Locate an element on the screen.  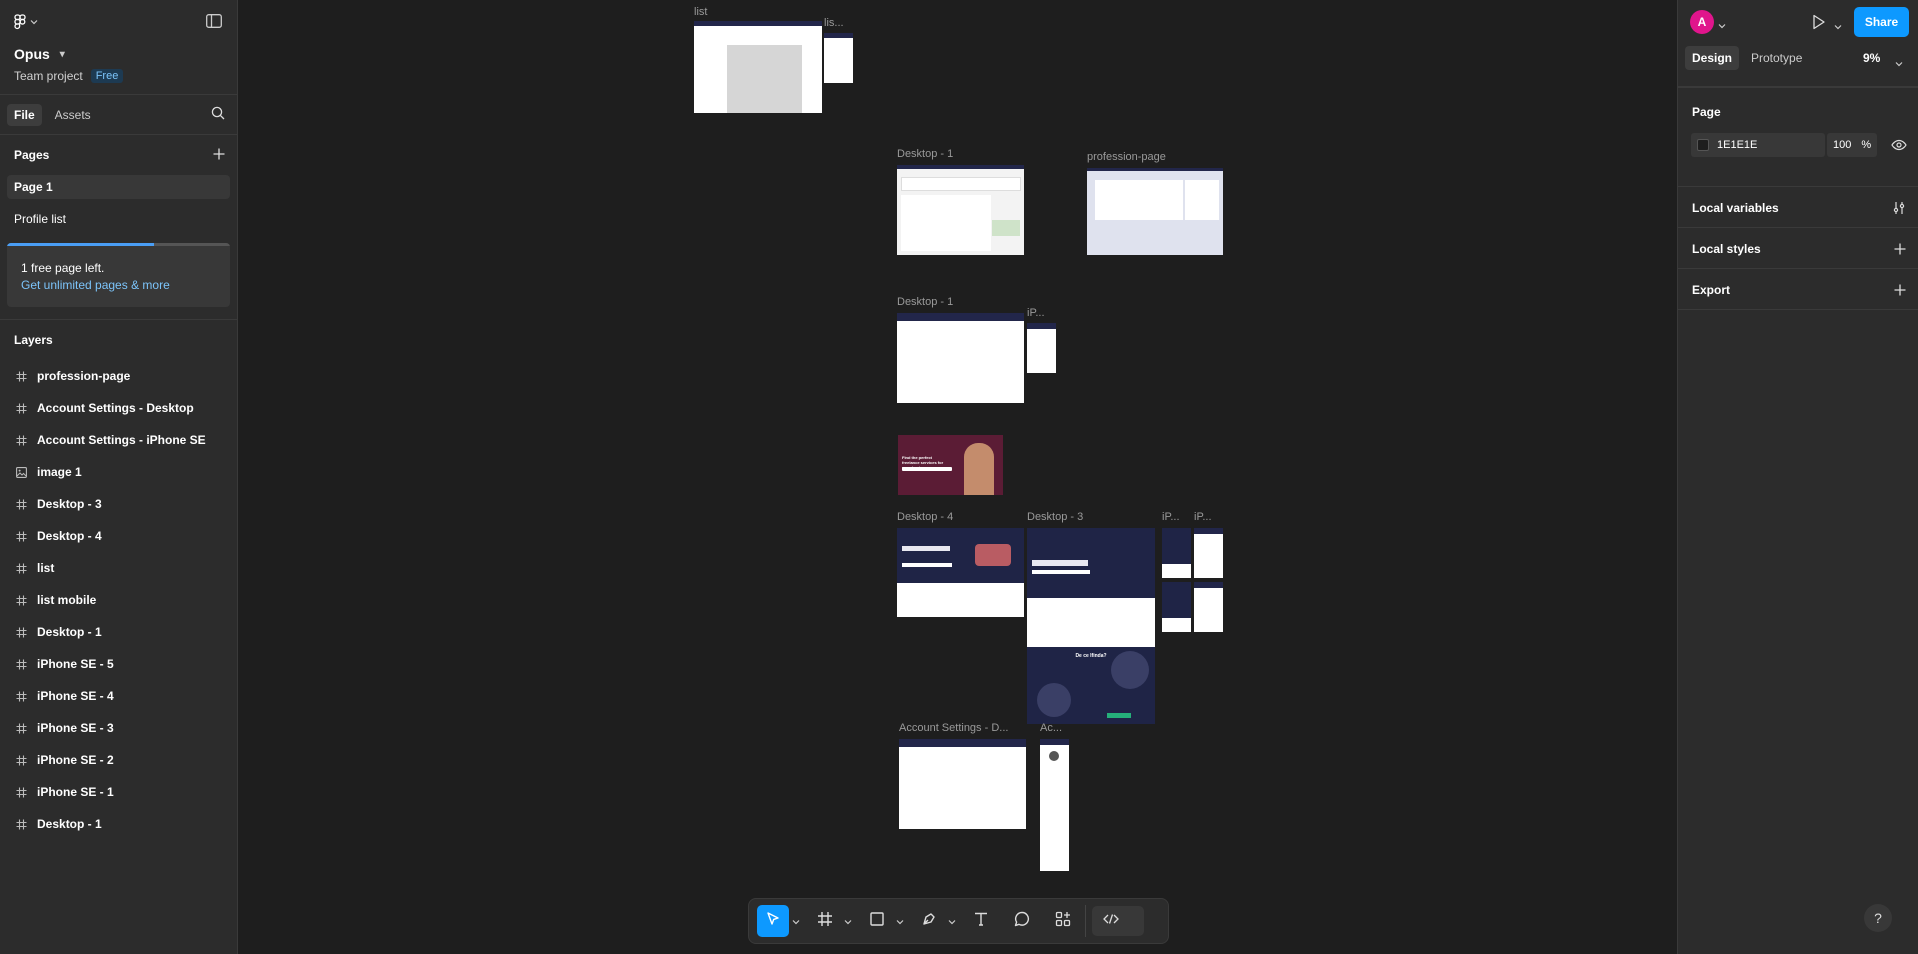
frame-desktop-1-b is located at coordinates (960, 358).